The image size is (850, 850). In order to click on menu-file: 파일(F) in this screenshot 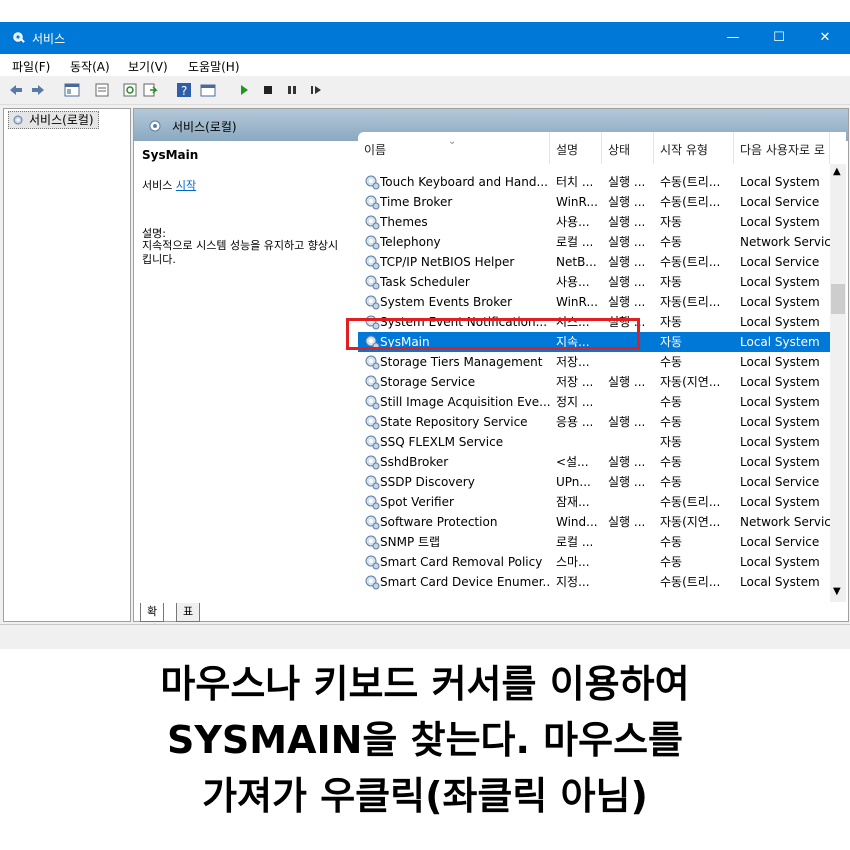, I will do `click(31, 66)`.